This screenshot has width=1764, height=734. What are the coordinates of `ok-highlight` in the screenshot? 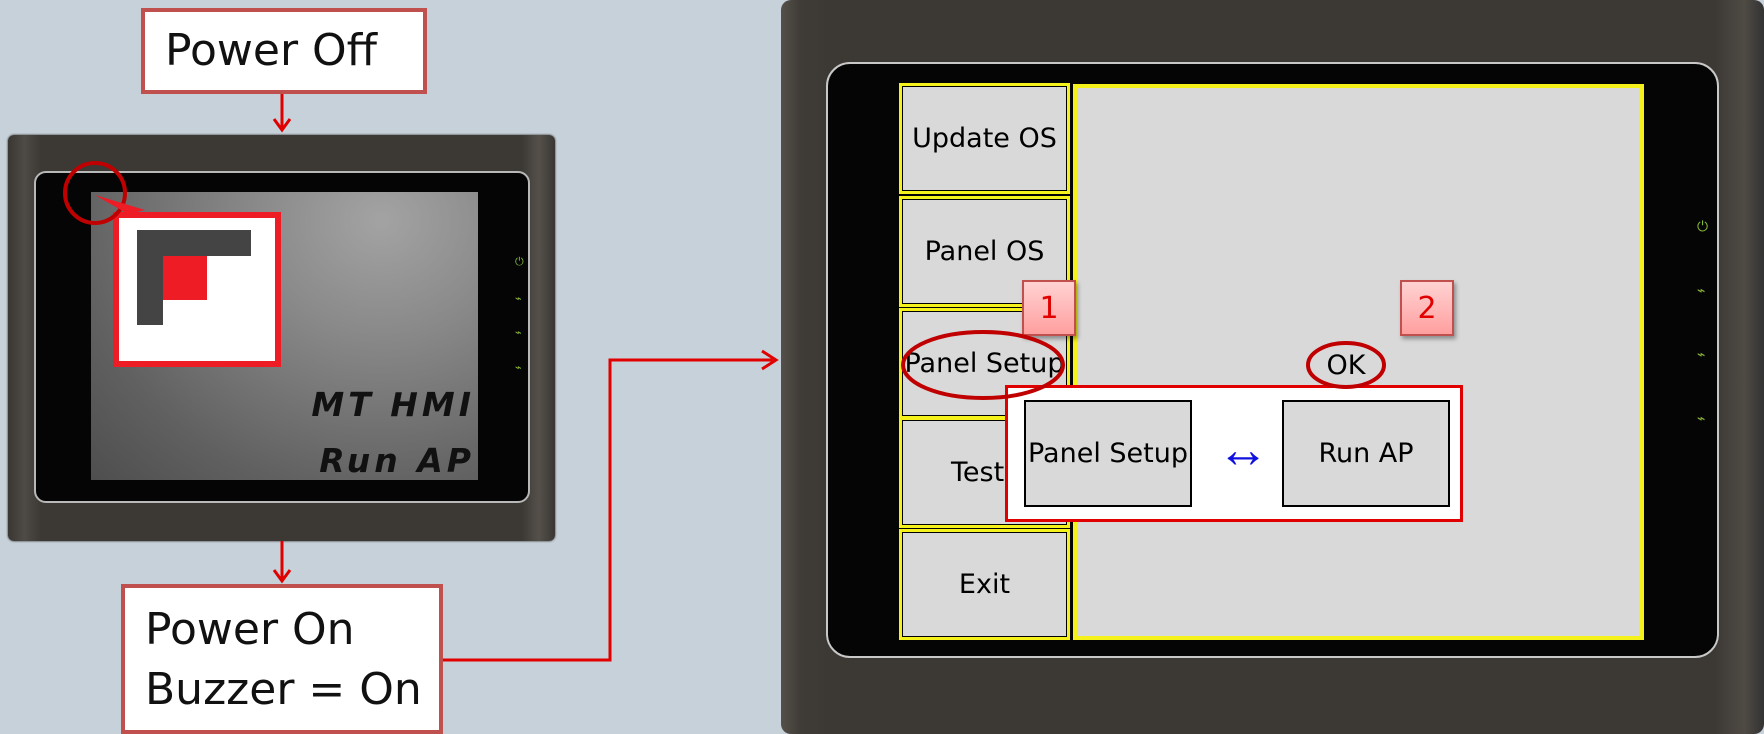 It's located at (1346, 365).